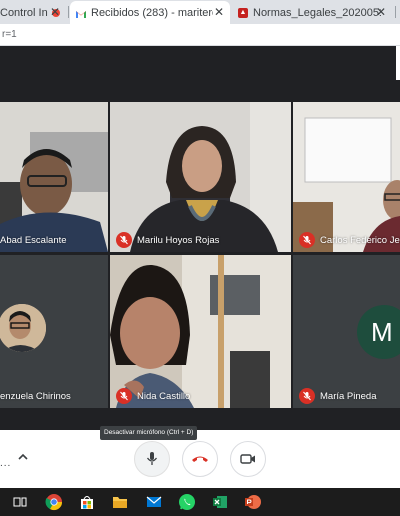  I want to click on store-icon, so click(87, 502).